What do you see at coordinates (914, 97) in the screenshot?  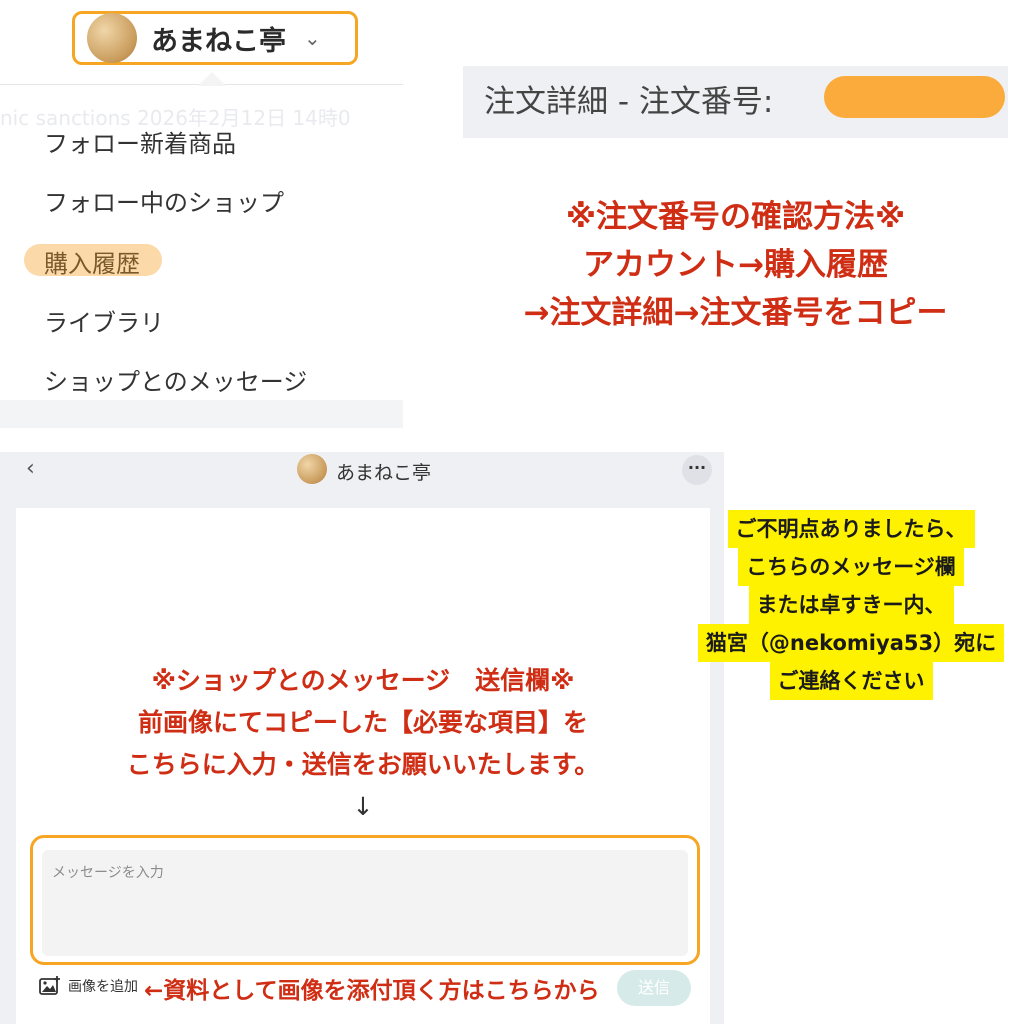 I see `order-number-redaction` at bounding box center [914, 97].